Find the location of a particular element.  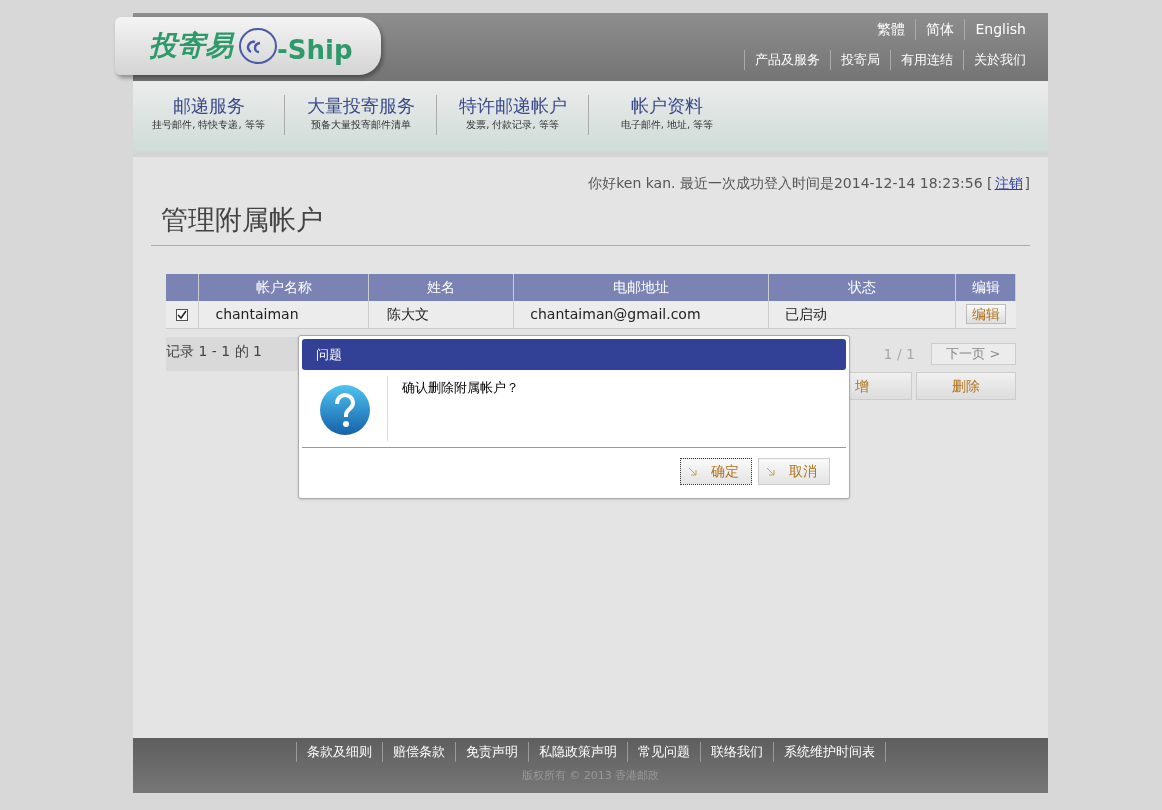

column-header: 帐户名称 is located at coordinates (283, 287).